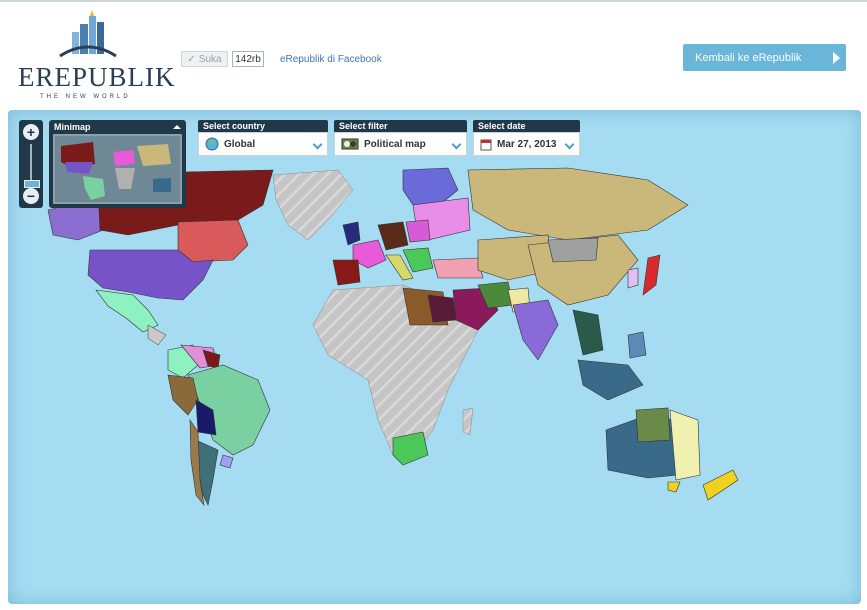  What do you see at coordinates (97, 77) in the screenshot?
I see `logo-wordmark: EREPUBLIK` at bounding box center [97, 77].